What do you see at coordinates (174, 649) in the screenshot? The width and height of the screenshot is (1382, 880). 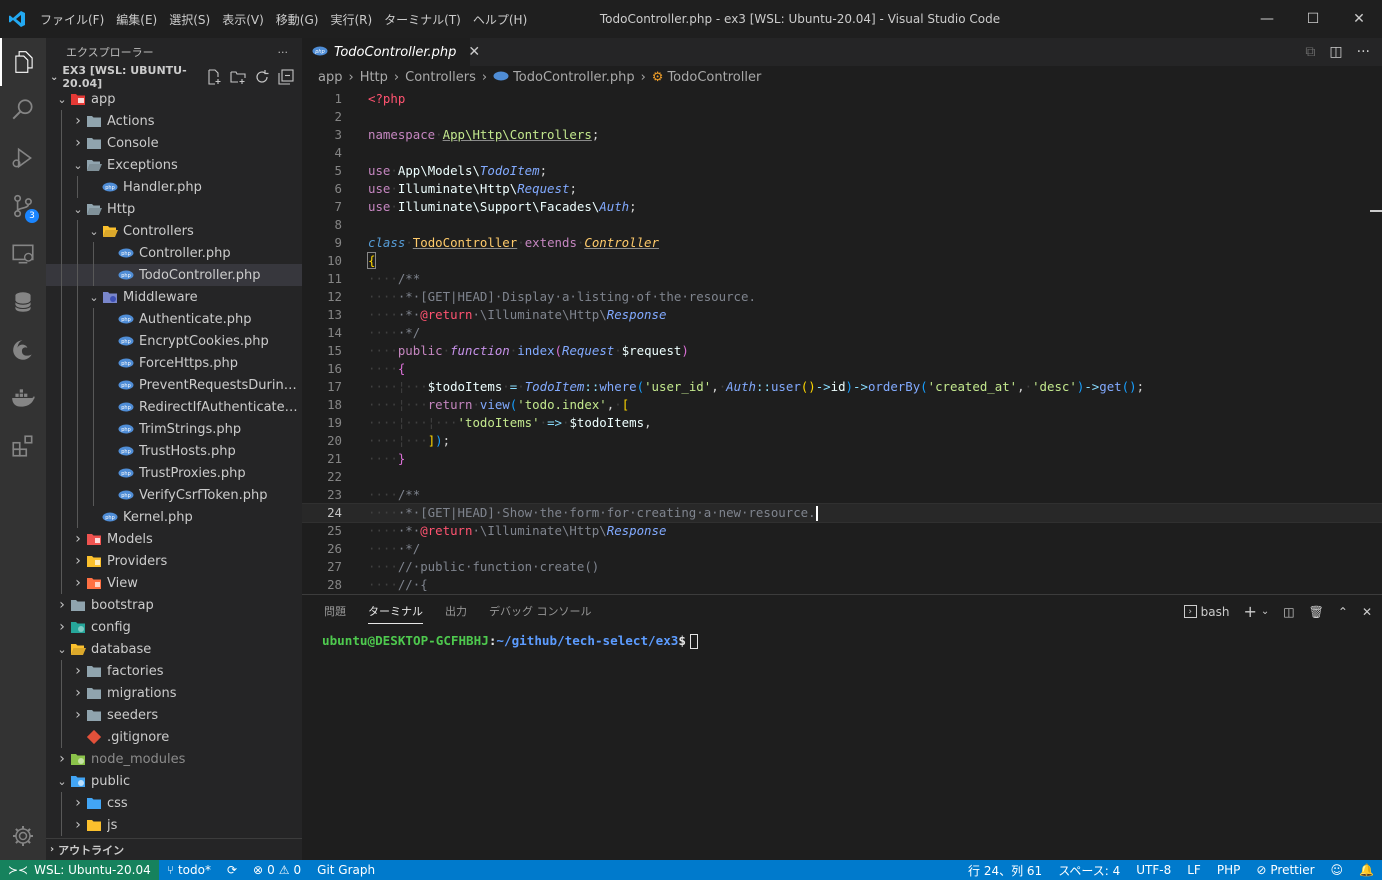 I see `folder-item-database: ⌄ database` at bounding box center [174, 649].